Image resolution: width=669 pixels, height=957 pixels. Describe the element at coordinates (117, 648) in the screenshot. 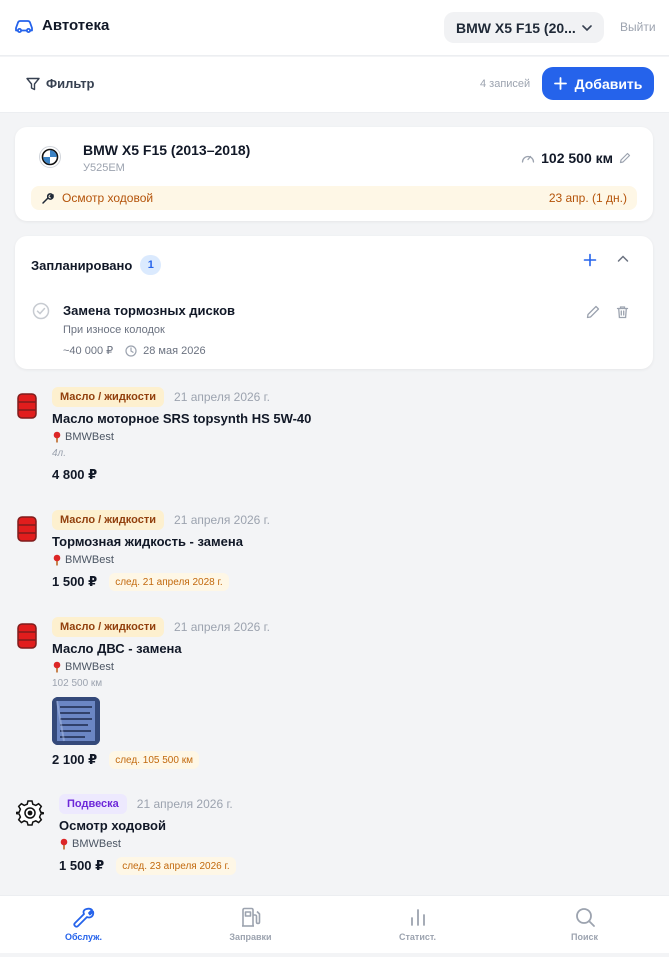

I see `entry-title: Масло ДВС - замена` at that location.